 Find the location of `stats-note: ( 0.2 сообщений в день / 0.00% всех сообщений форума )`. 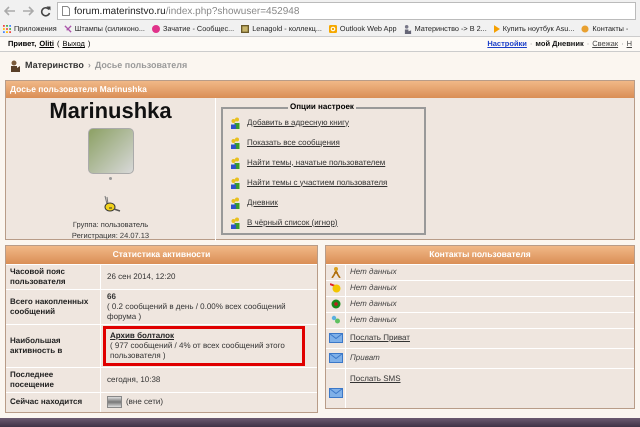

stats-note: ( 0.2 сообщений в день / 0.00% всех сообщений форума ) is located at coordinates (197, 312).